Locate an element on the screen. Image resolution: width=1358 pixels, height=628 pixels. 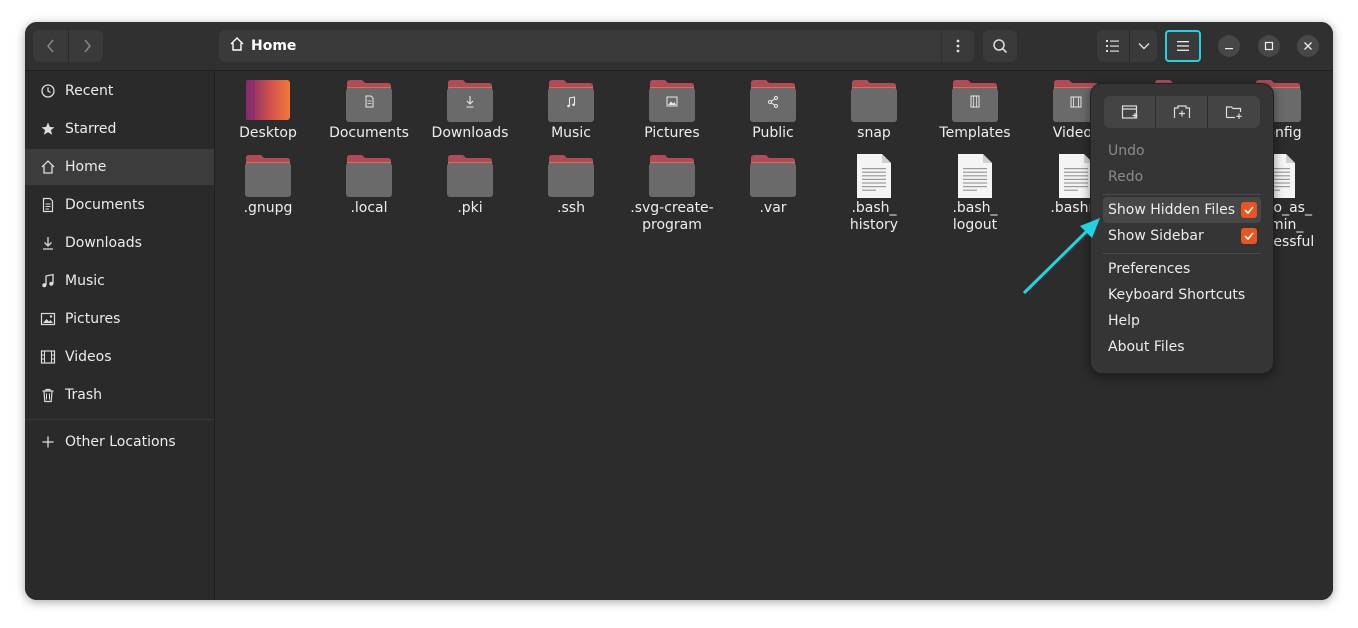
file-label: .local is located at coordinates (369, 208).